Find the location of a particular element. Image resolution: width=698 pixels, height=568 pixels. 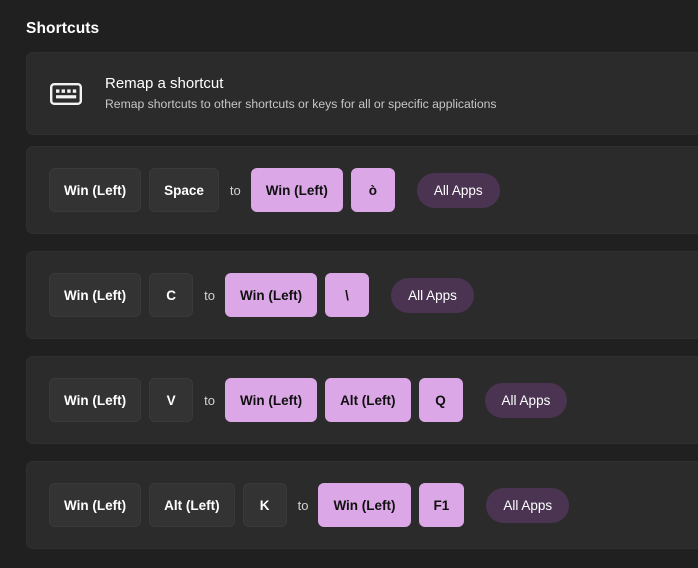

original-key: C is located at coordinates (171, 295).